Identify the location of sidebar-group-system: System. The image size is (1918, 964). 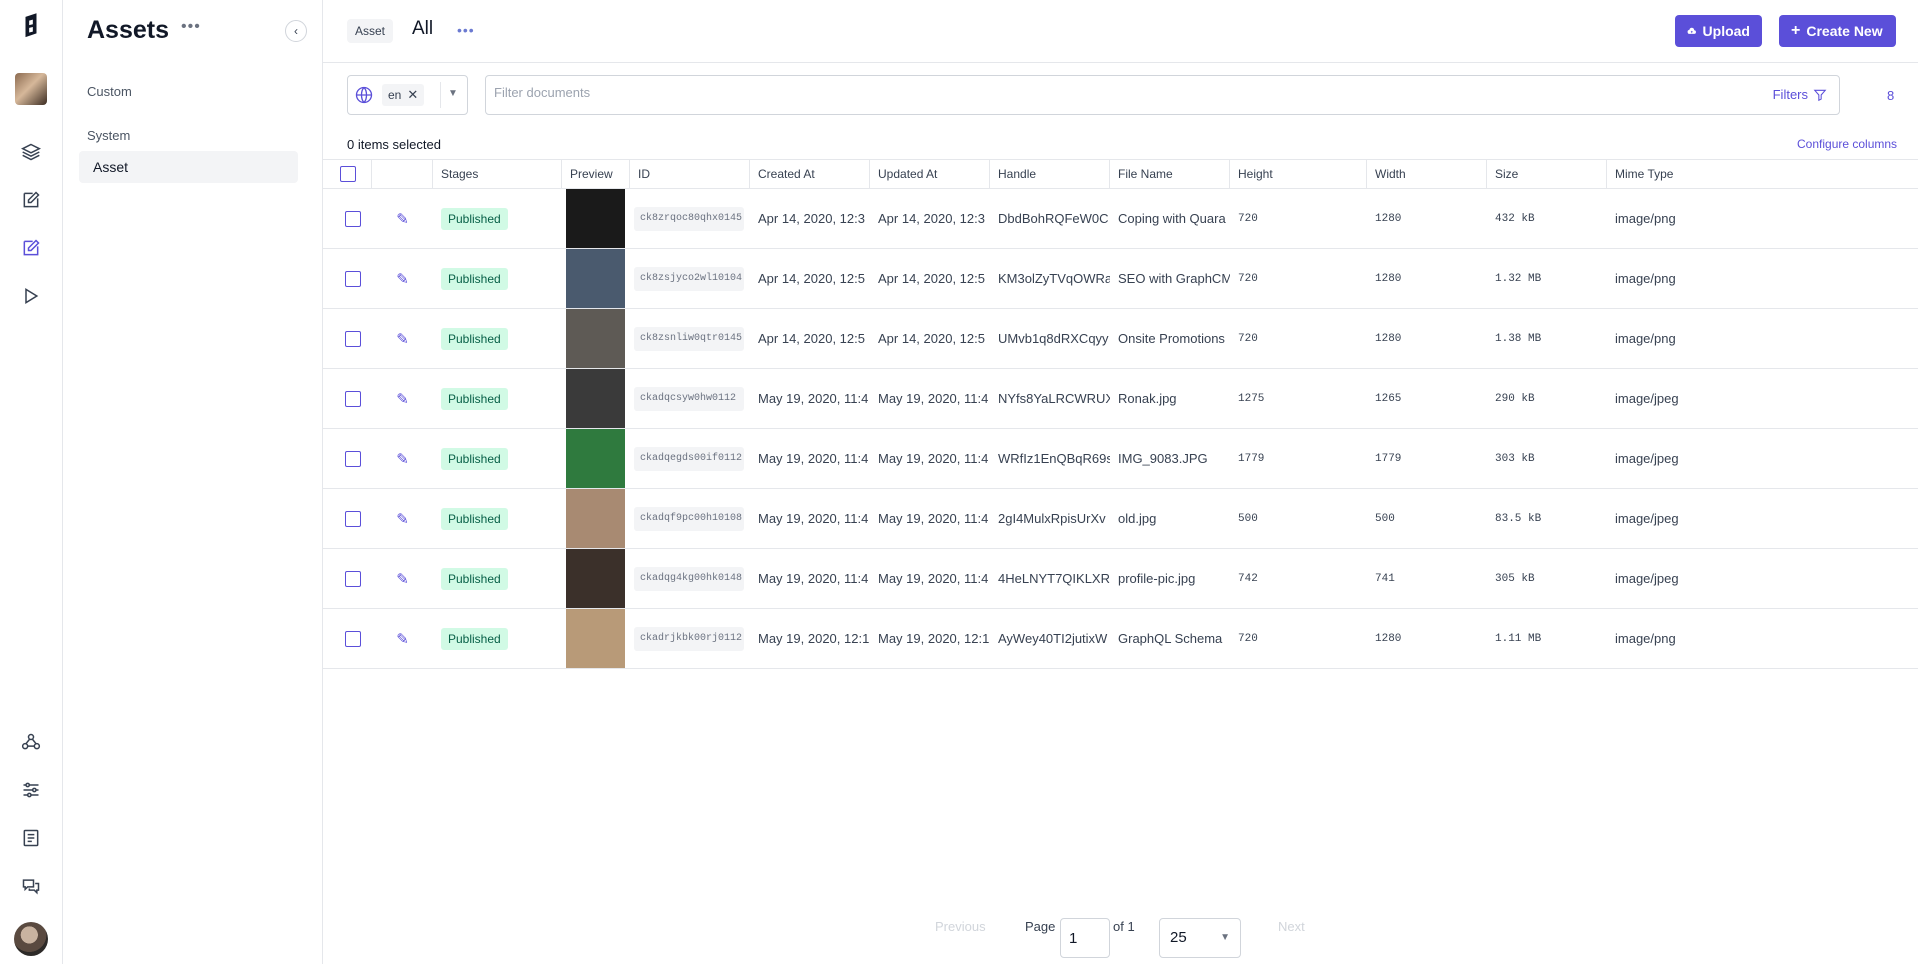
(108, 135).